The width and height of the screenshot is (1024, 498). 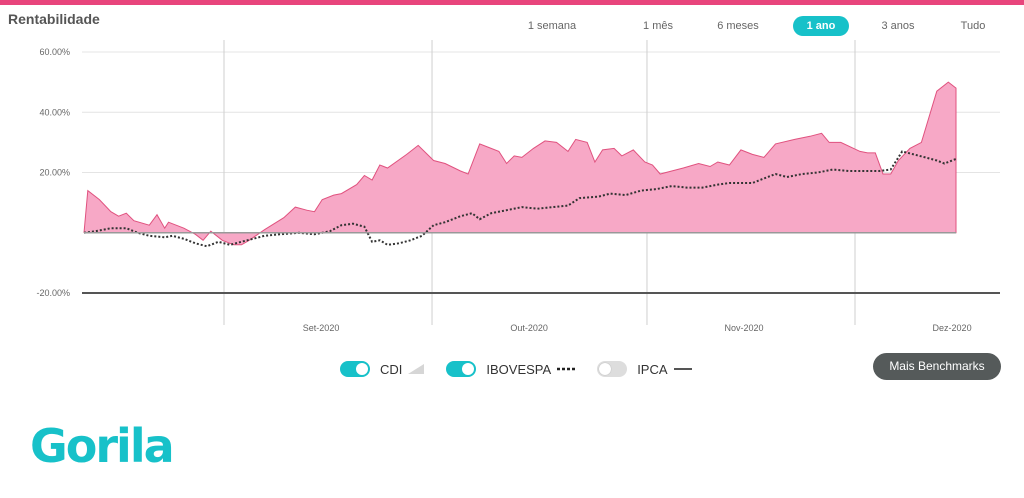 I want to click on svg-text: Gorila, so click(x=101, y=443).